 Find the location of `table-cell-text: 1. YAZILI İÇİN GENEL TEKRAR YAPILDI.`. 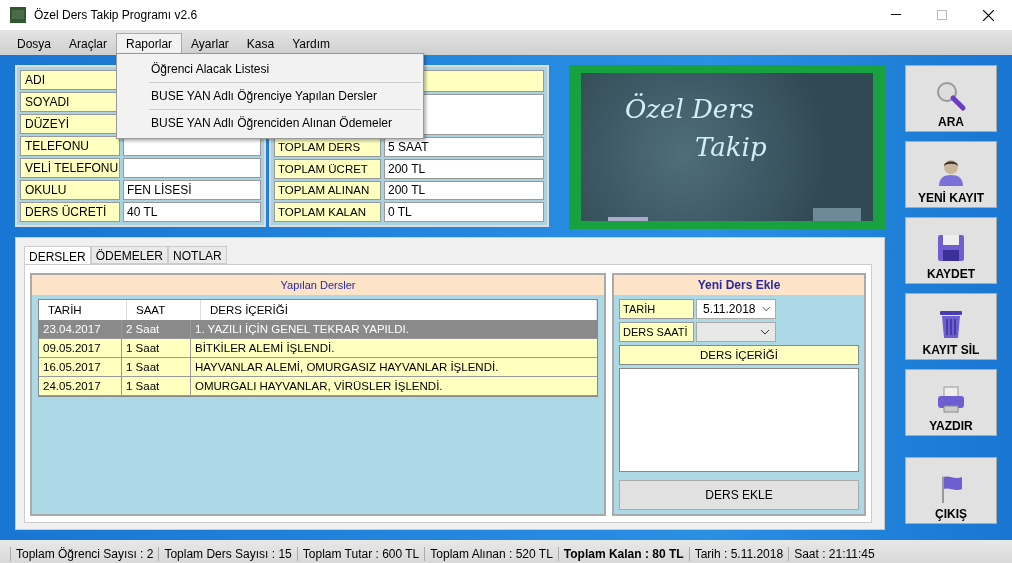

table-cell-text: 1. YAZILI İÇİN GENEL TEKRAR YAPILDI. is located at coordinates (302, 329).